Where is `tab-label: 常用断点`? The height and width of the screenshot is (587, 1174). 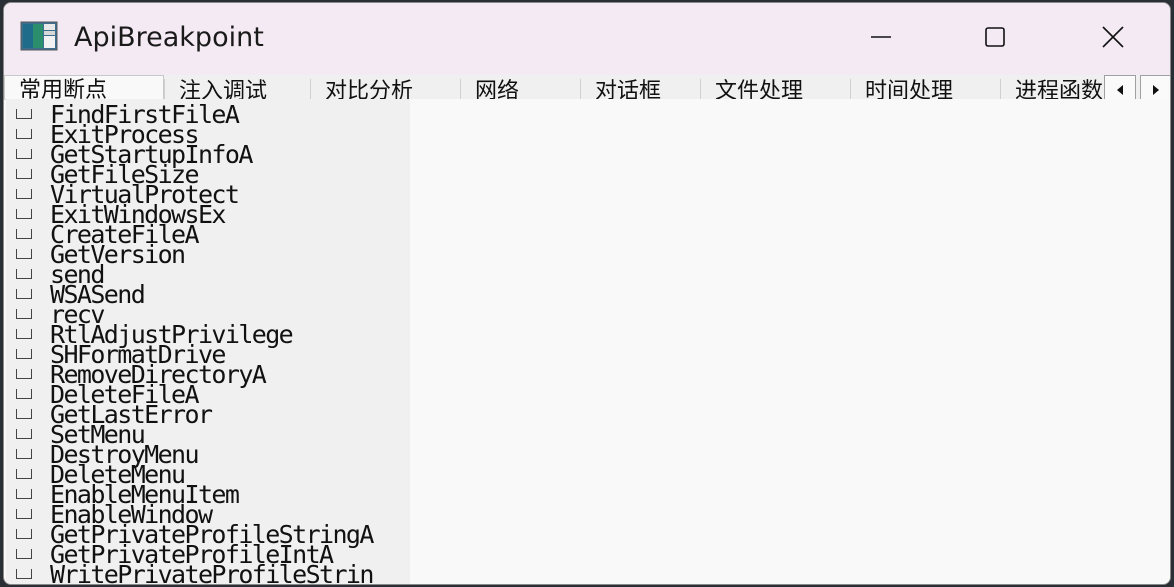
tab-label: 常用断点 is located at coordinates (63, 89).